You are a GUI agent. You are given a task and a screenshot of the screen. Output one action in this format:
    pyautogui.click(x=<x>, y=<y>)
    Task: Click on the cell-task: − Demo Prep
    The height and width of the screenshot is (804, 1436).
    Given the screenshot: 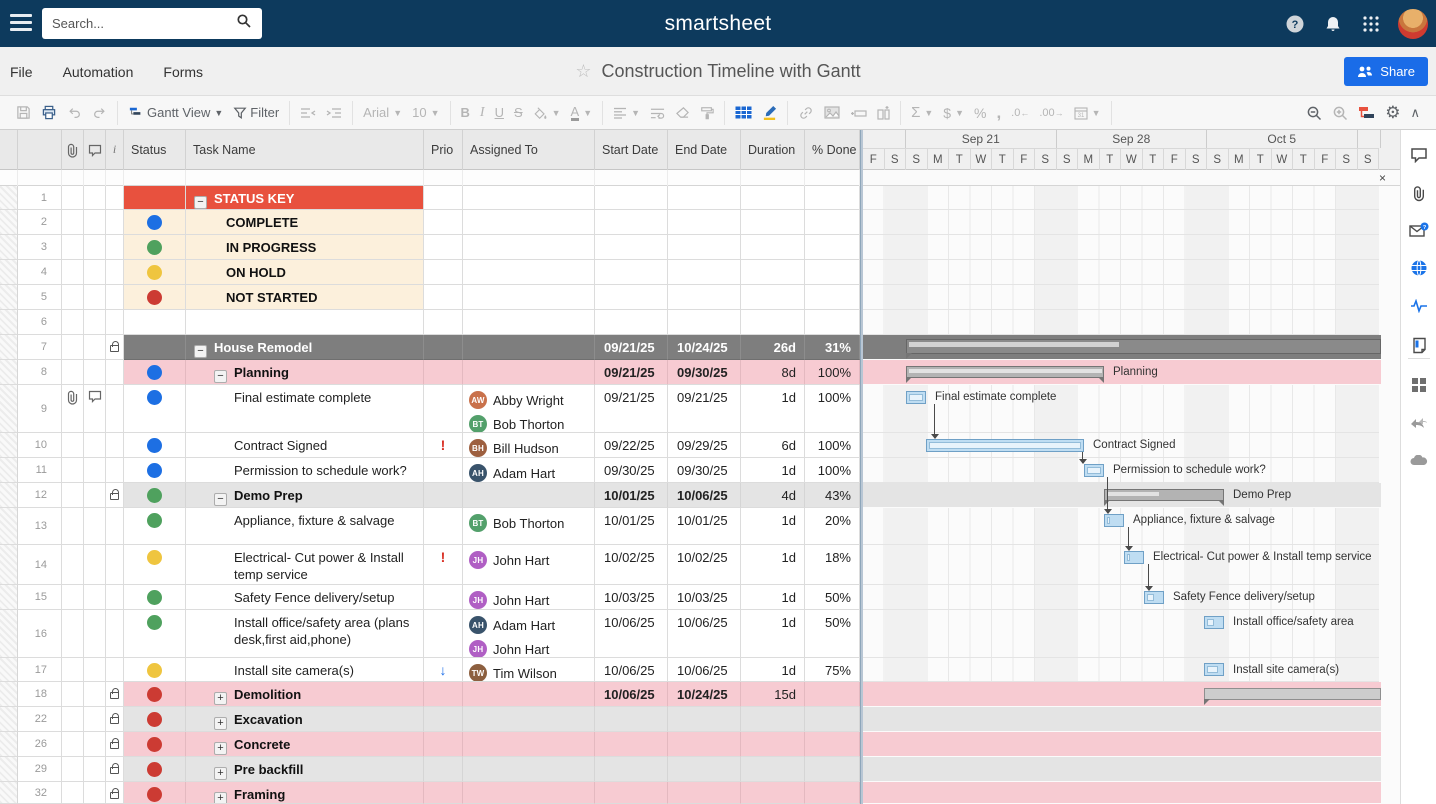 What is the action you would take?
    pyautogui.click(x=305, y=495)
    